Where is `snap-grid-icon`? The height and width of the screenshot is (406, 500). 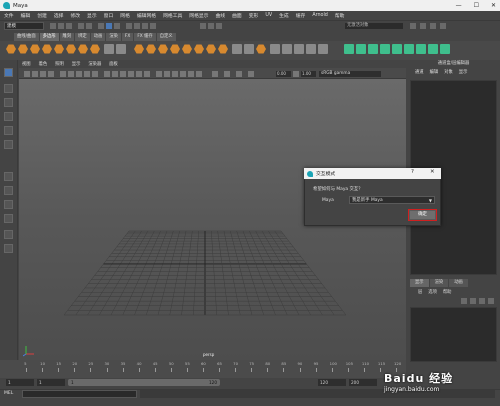
snap-grid-icon is located at coordinates (129, 26).